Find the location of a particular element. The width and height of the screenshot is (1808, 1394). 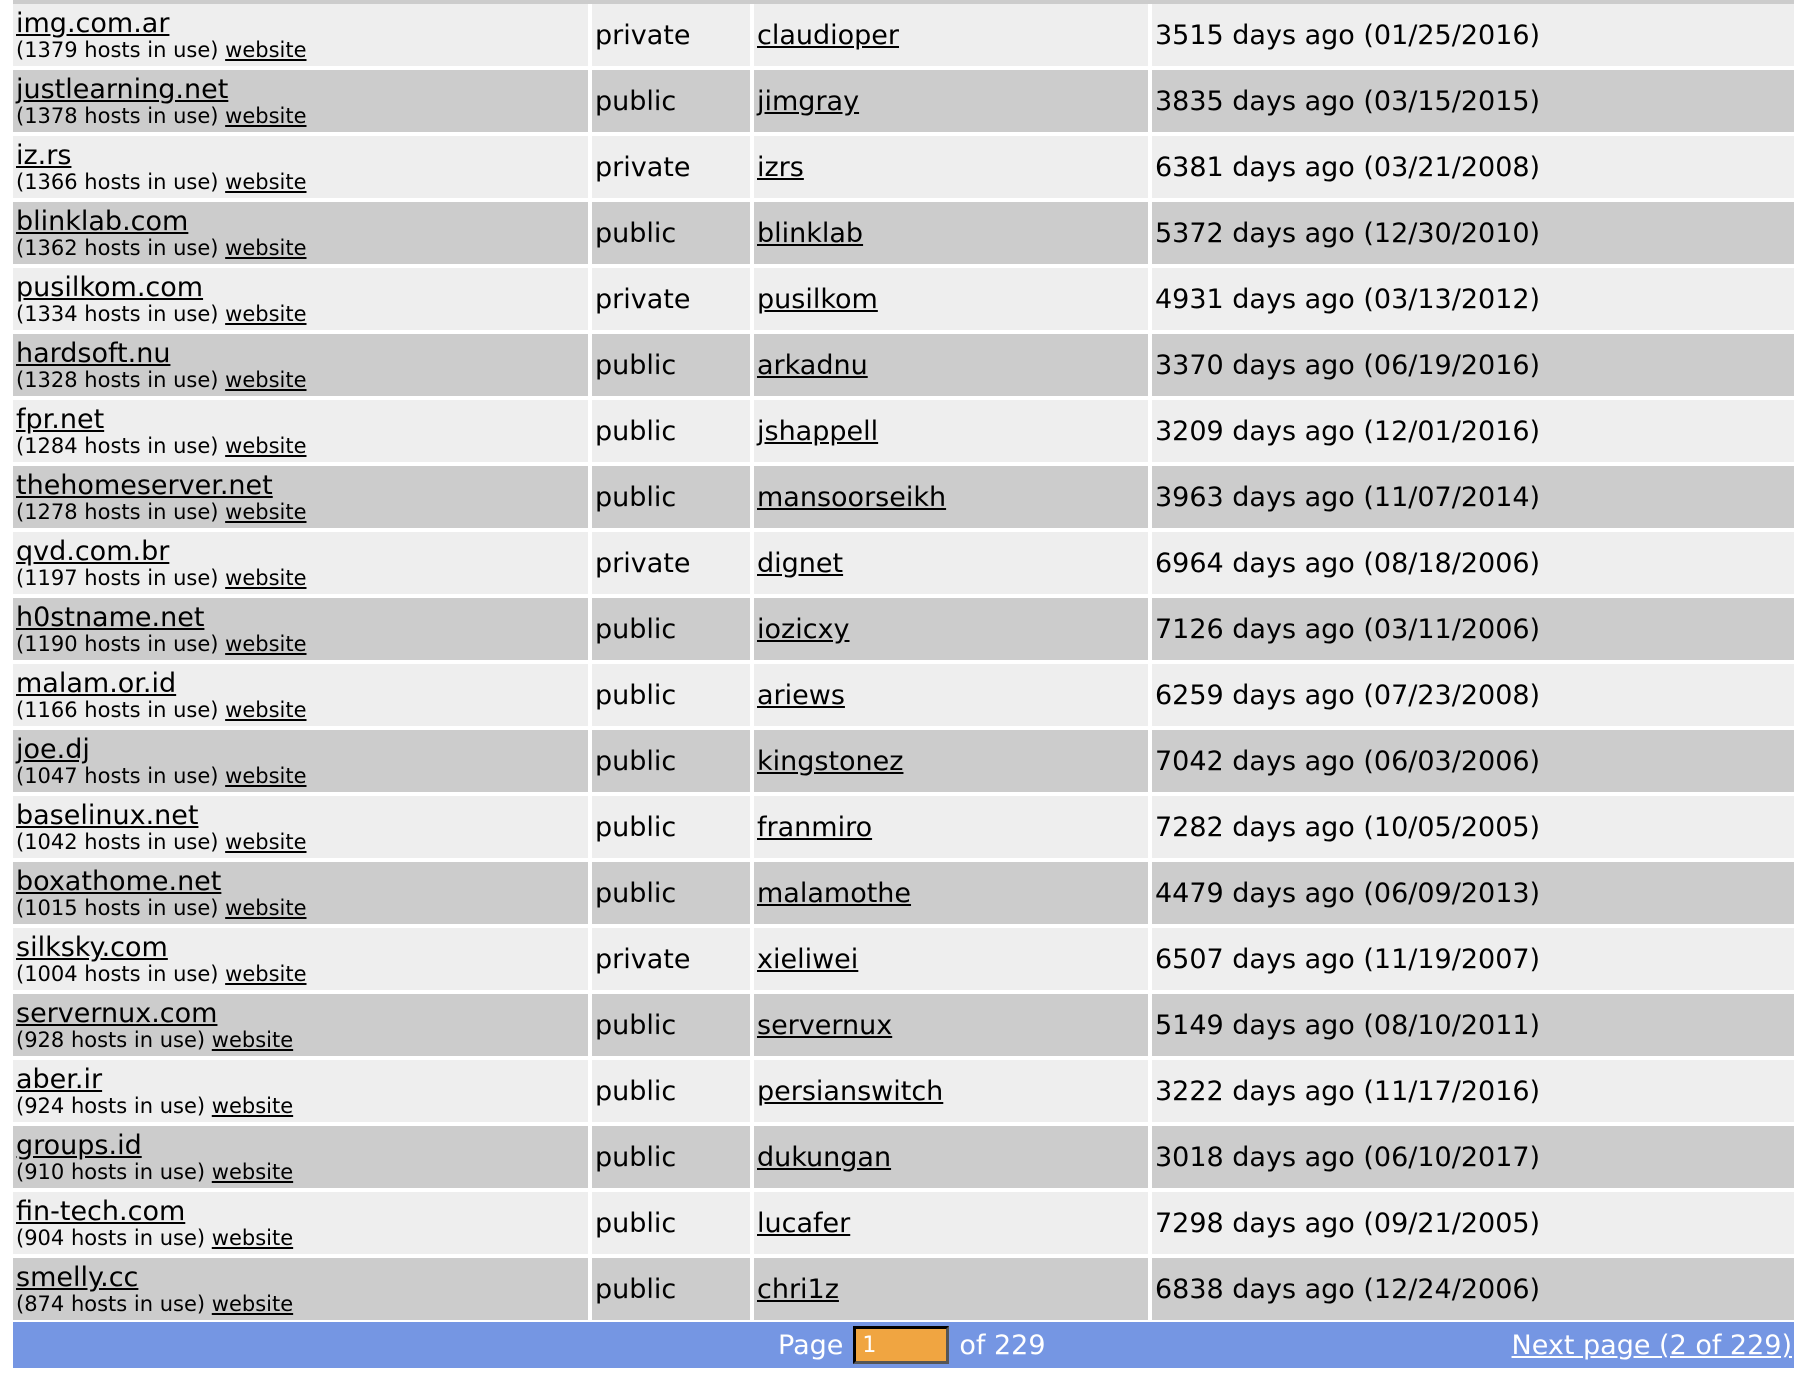

owner-link: persianswitch is located at coordinates (848, 1091).